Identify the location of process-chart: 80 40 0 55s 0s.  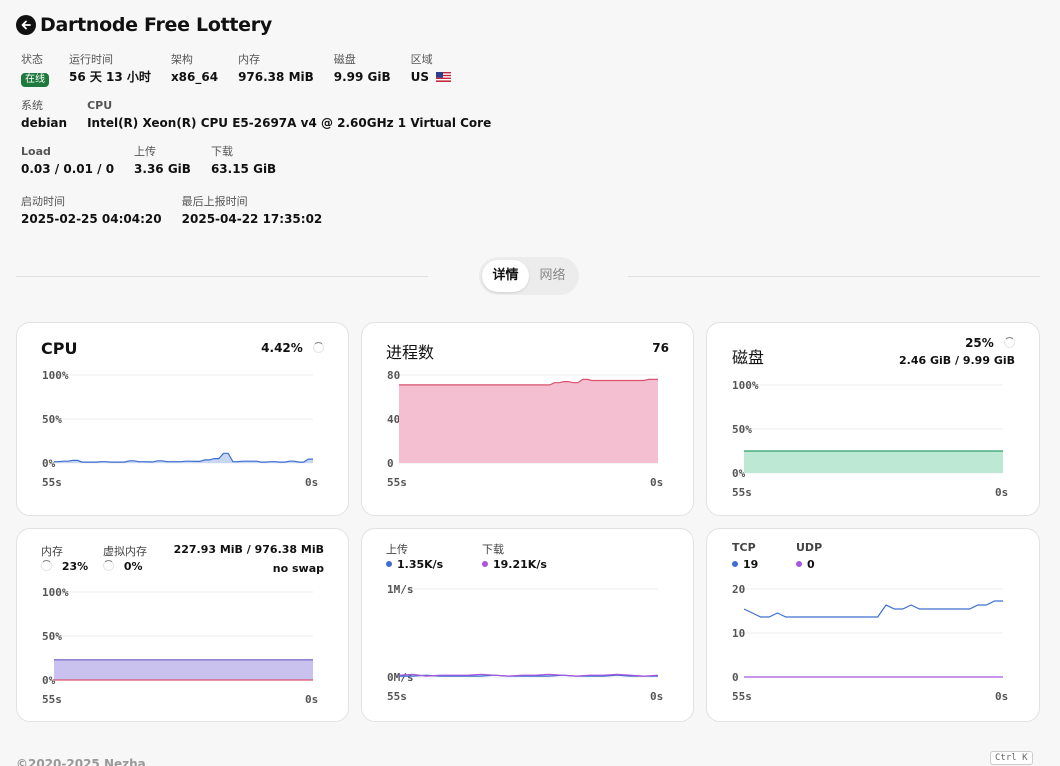
(525, 429).